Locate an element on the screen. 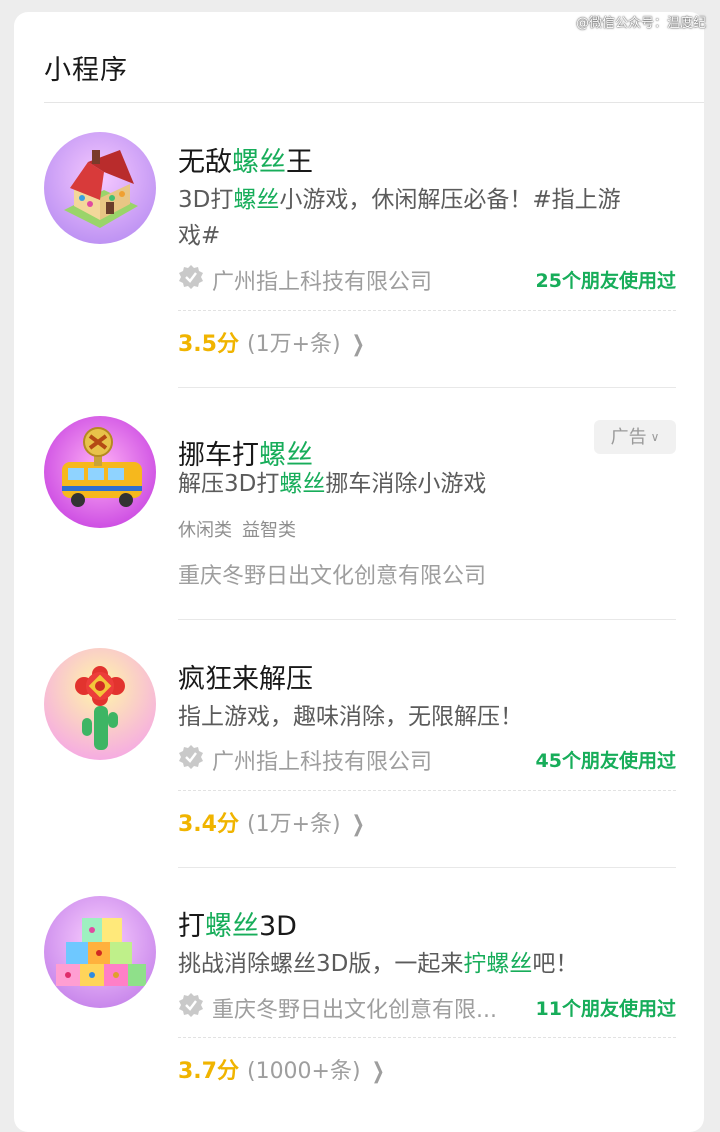  divider is located at coordinates (374, 102).